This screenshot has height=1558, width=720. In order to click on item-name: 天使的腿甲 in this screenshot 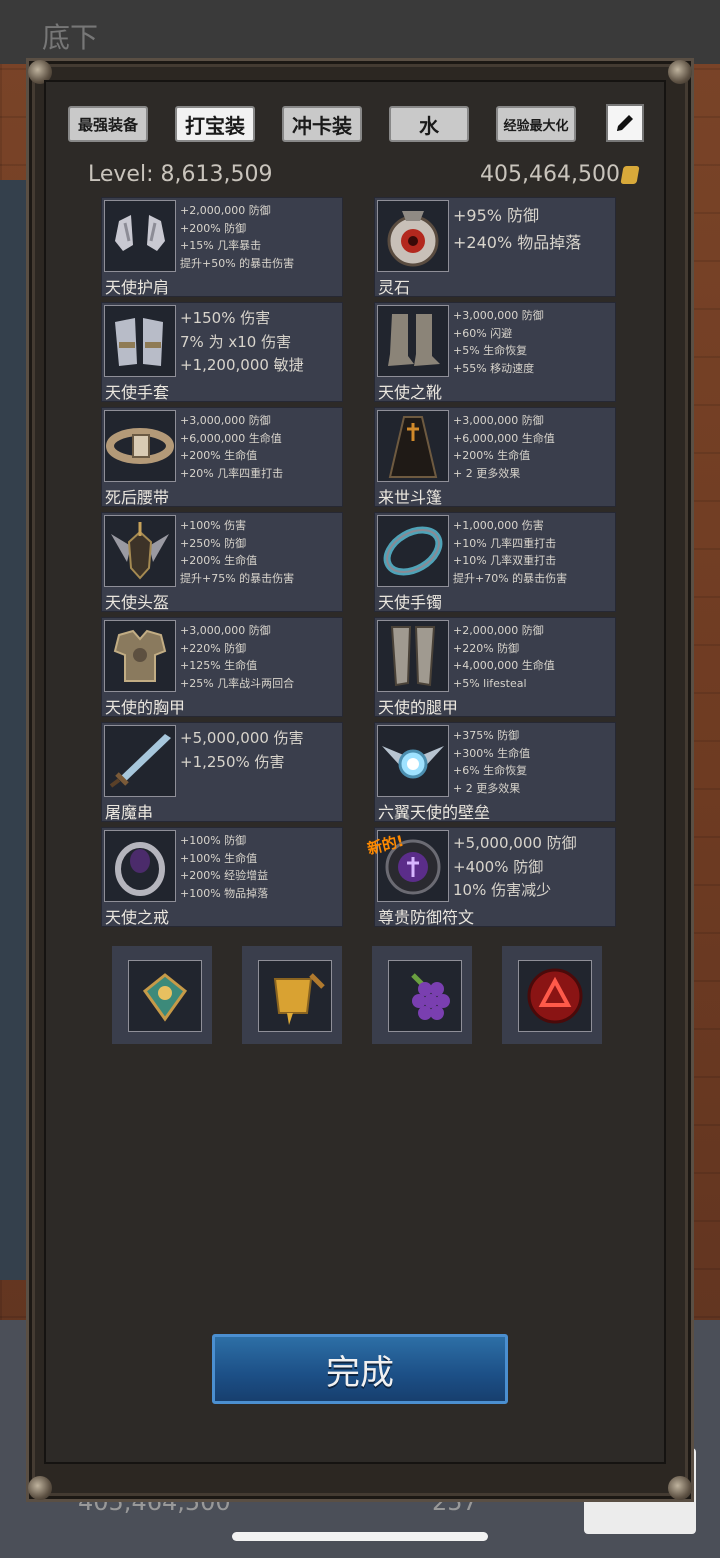, I will do `click(418, 707)`.